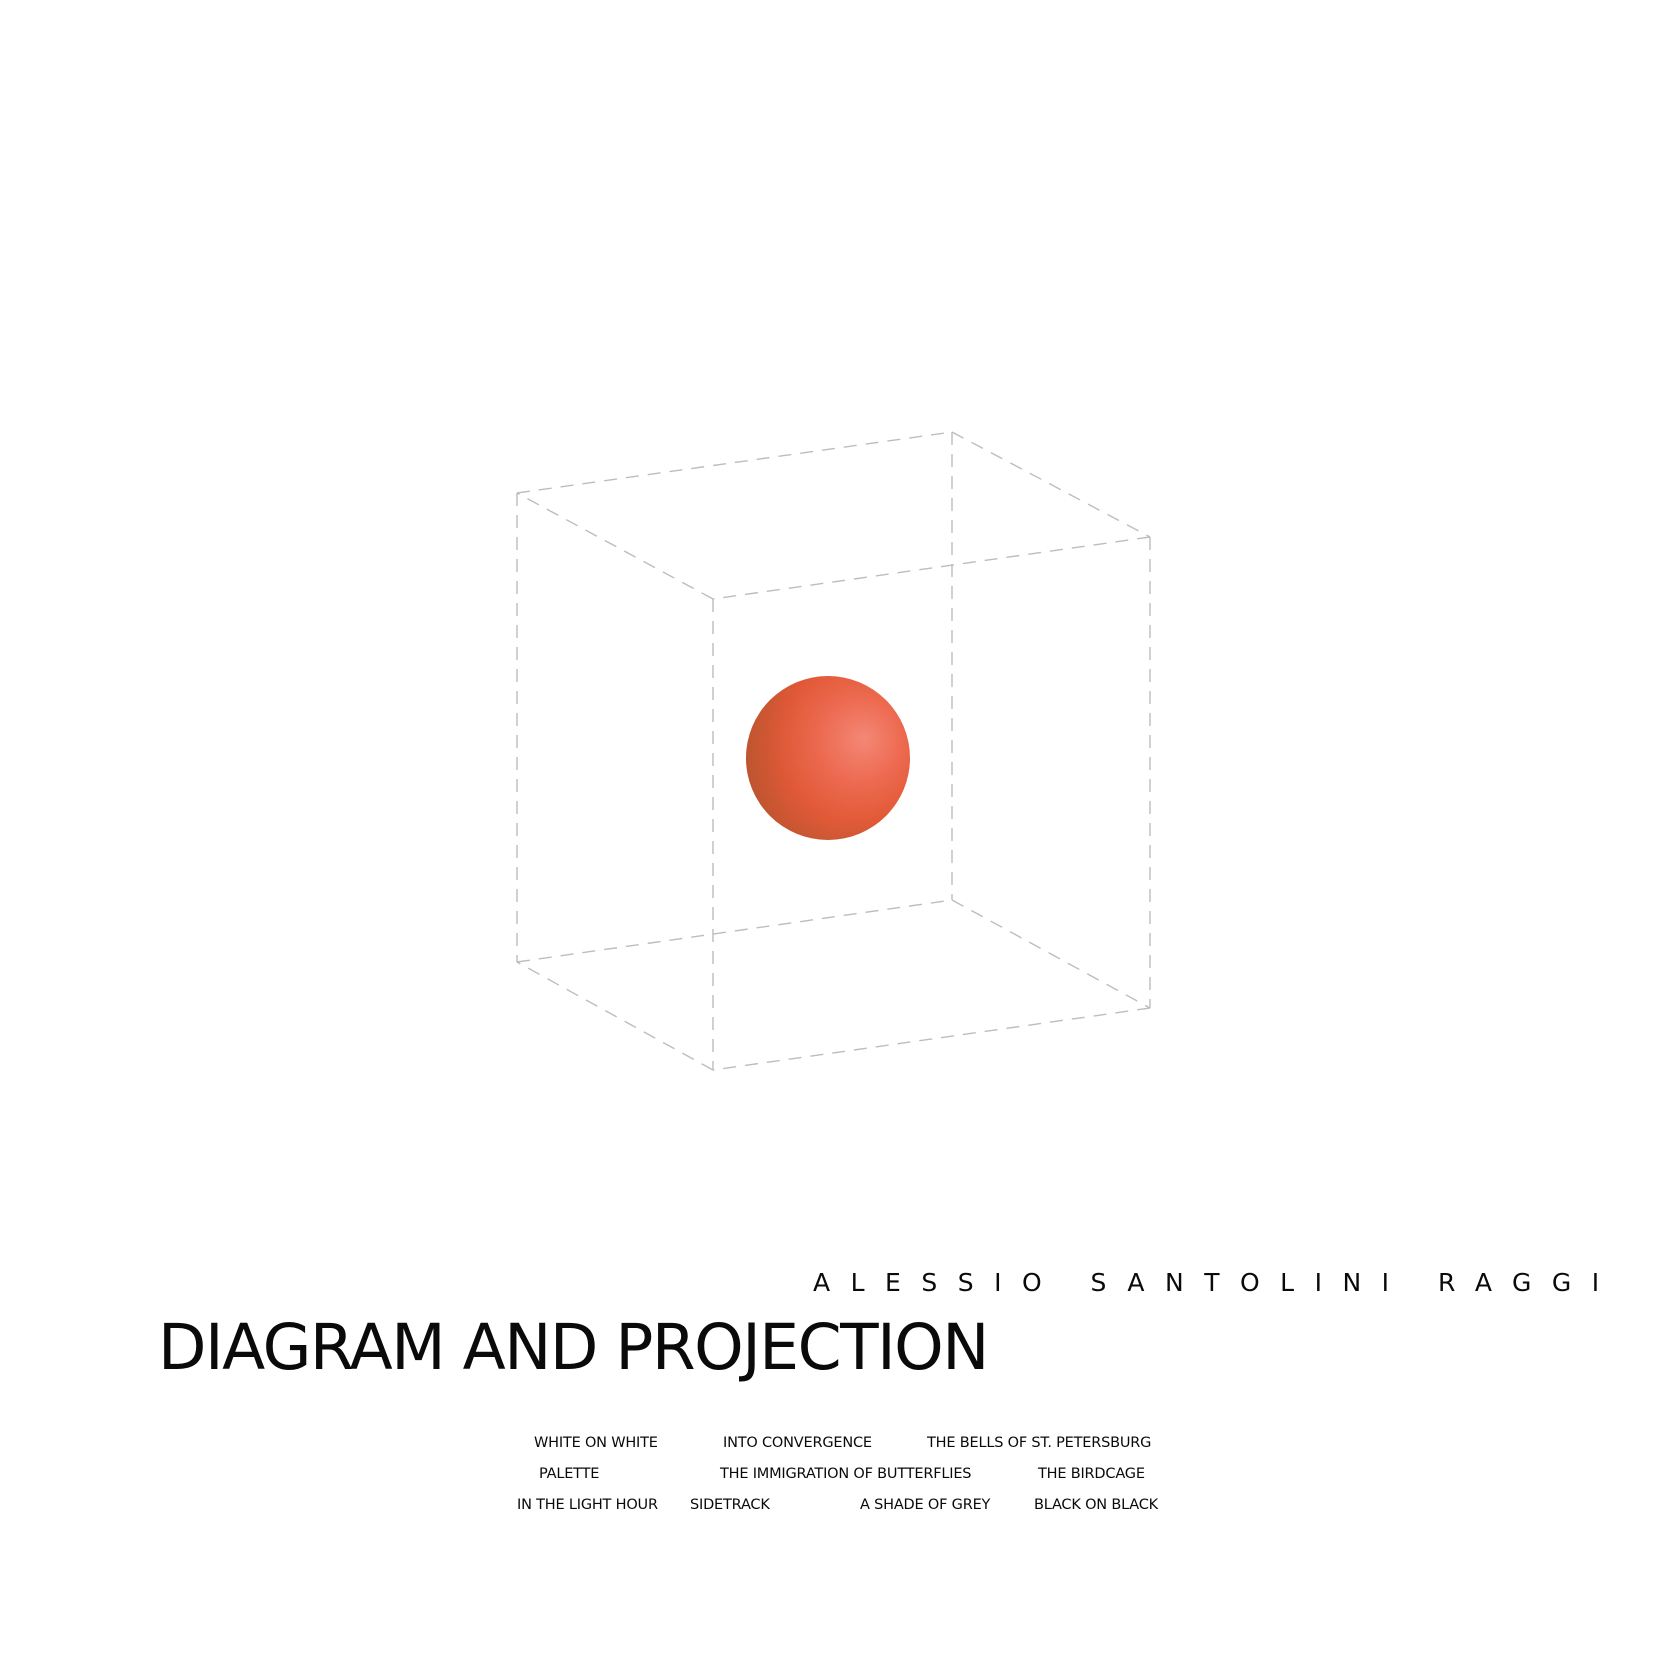 The height and width of the screenshot is (1653, 1653). I want to click on sphere, so click(828, 758).